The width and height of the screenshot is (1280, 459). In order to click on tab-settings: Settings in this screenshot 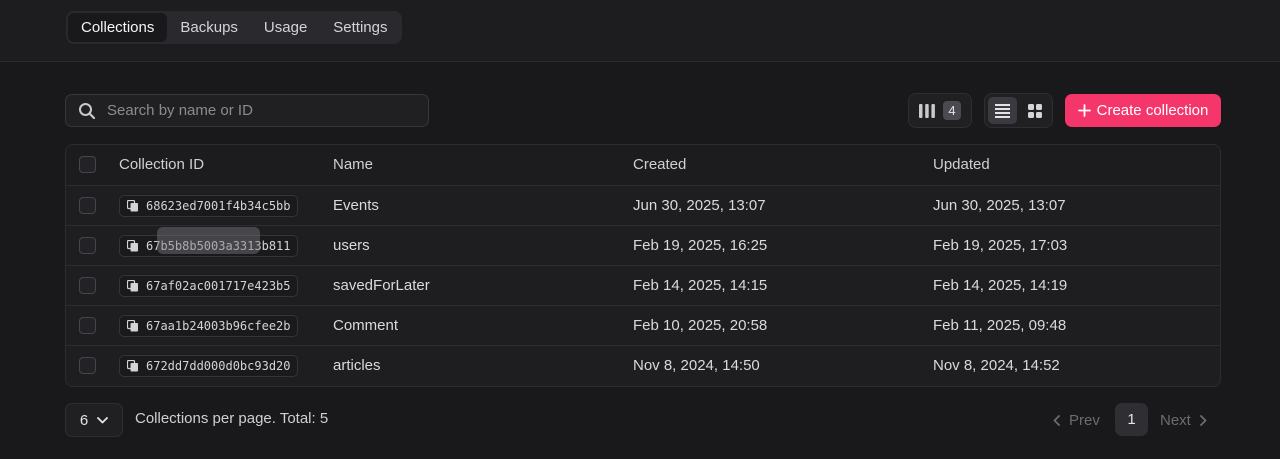, I will do `click(360, 27)`.